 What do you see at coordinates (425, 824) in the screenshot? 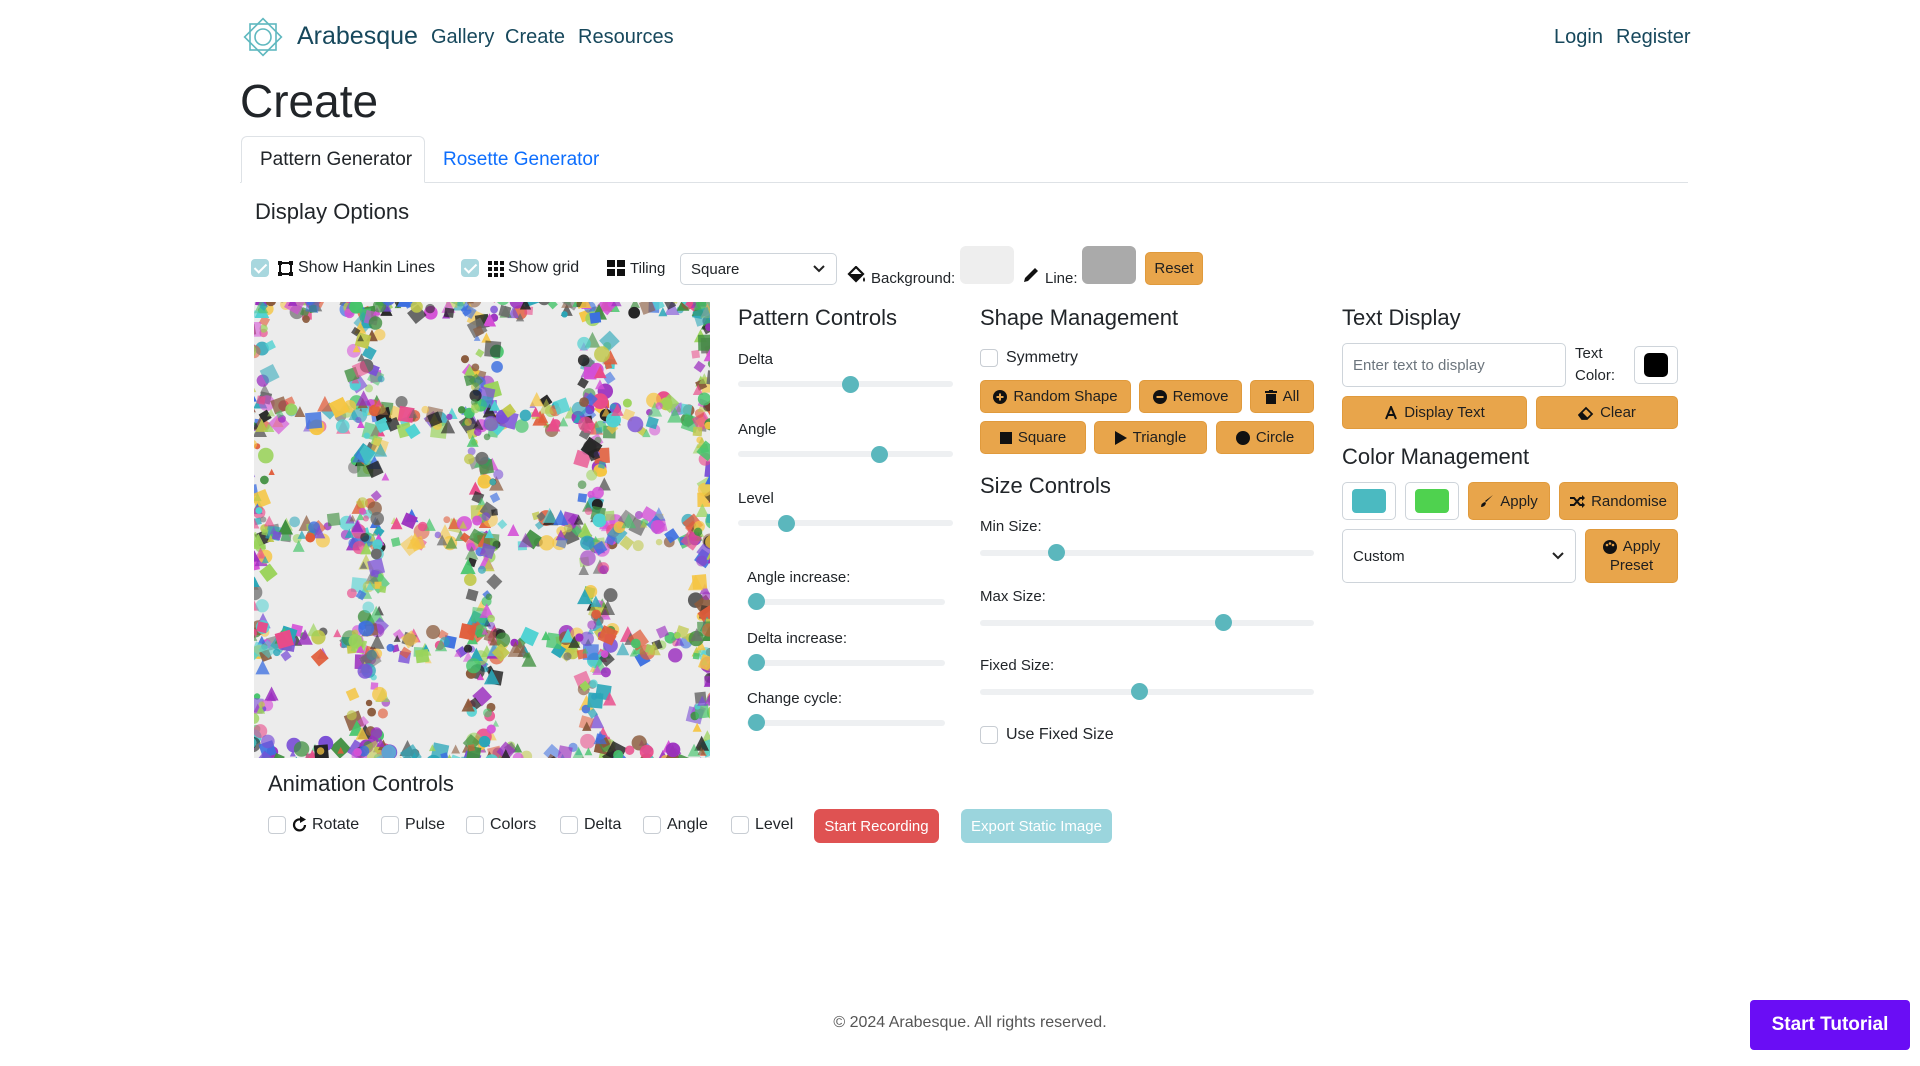
I see `pulse-label: Pulse` at bounding box center [425, 824].